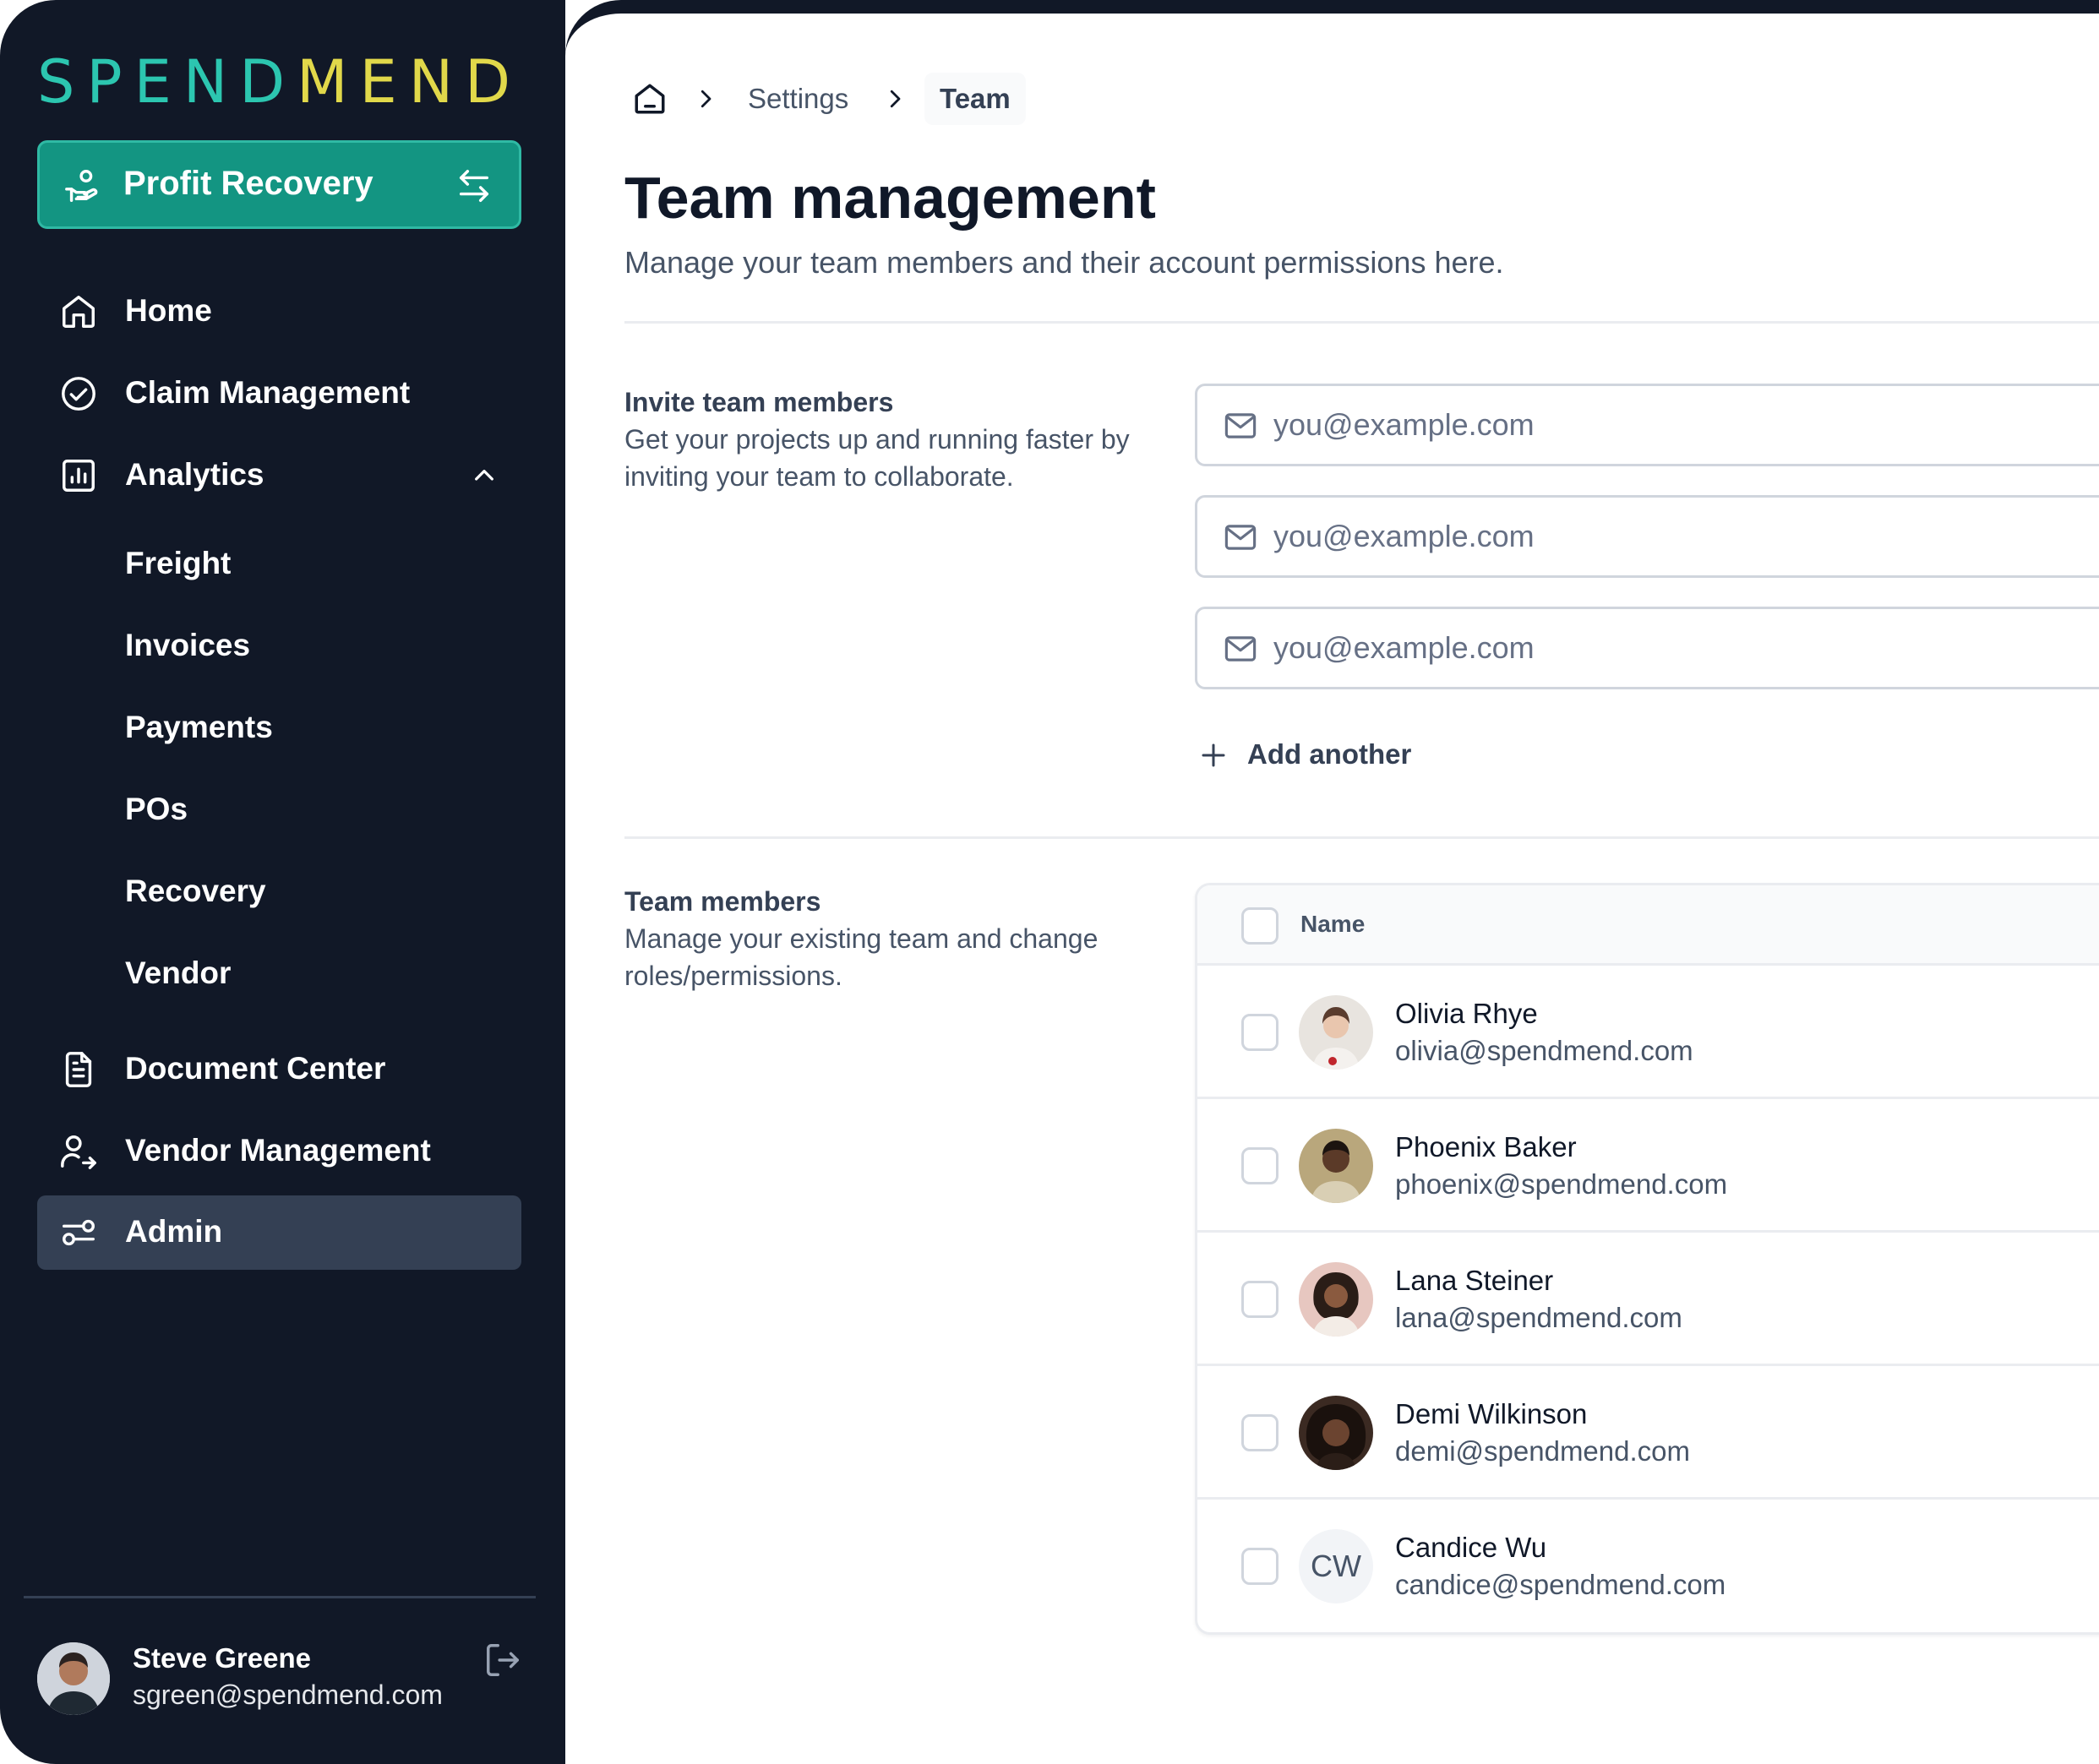 This screenshot has height=1764, width=2099. I want to click on bar-chart-icon, so click(79, 476).